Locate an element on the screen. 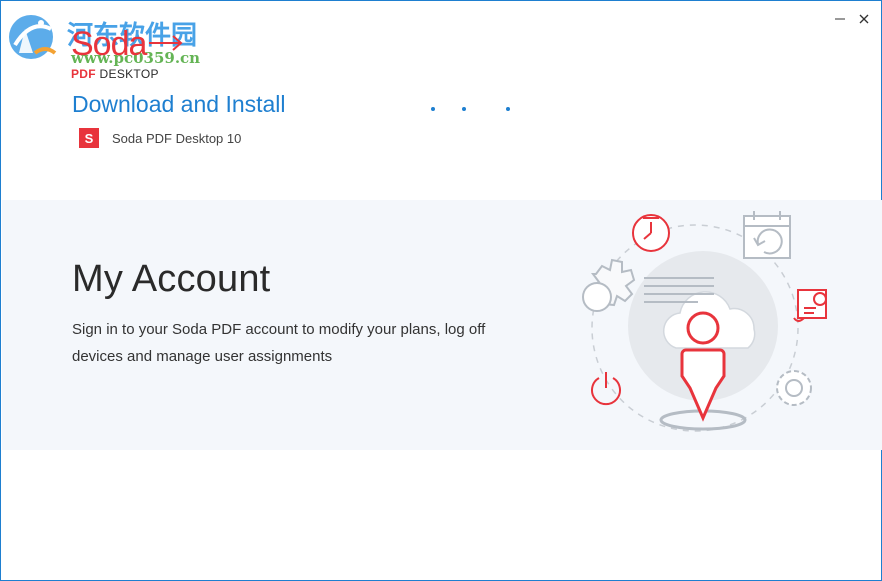 The width and height of the screenshot is (882, 581). certificate-icon is located at coordinates (810, 305).